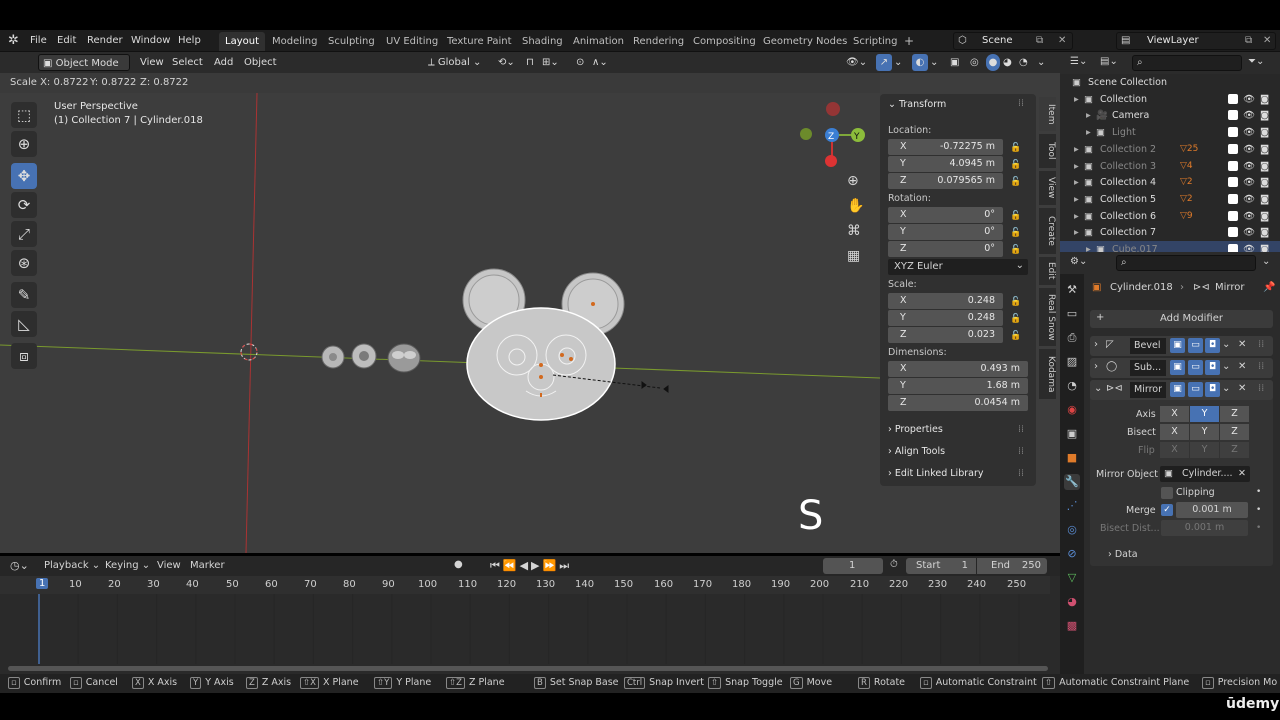 Image resolution: width=1280 pixels, height=720 pixels. What do you see at coordinates (945, 181) in the screenshot?
I see `location-z-field: Z 0.079565 m` at bounding box center [945, 181].